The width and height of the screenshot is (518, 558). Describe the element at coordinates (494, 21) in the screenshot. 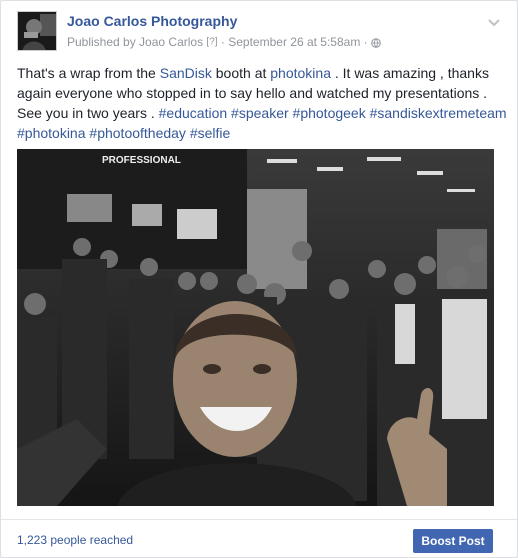

I see `chevron-down-icon` at that location.